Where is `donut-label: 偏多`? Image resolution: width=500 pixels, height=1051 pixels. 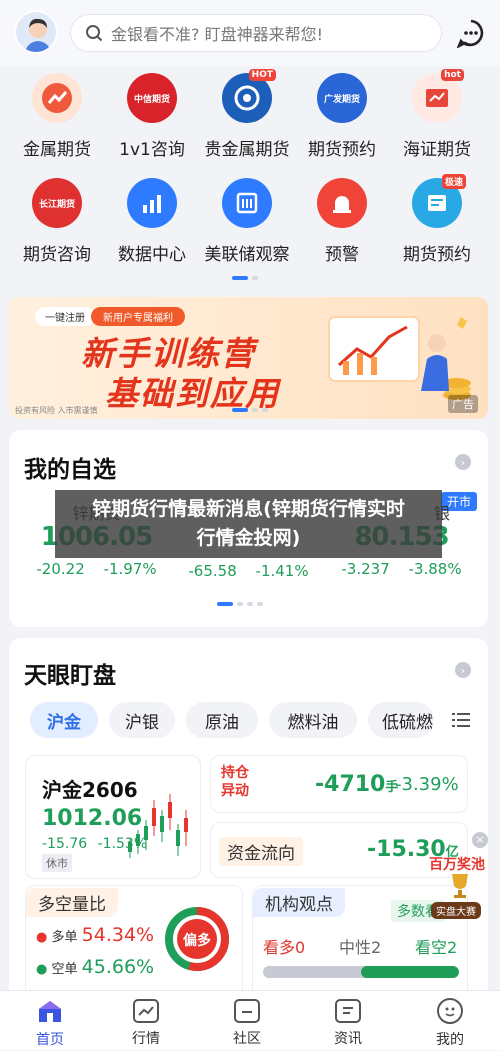 donut-label: 偏多 is located at coordinates (197, 941).